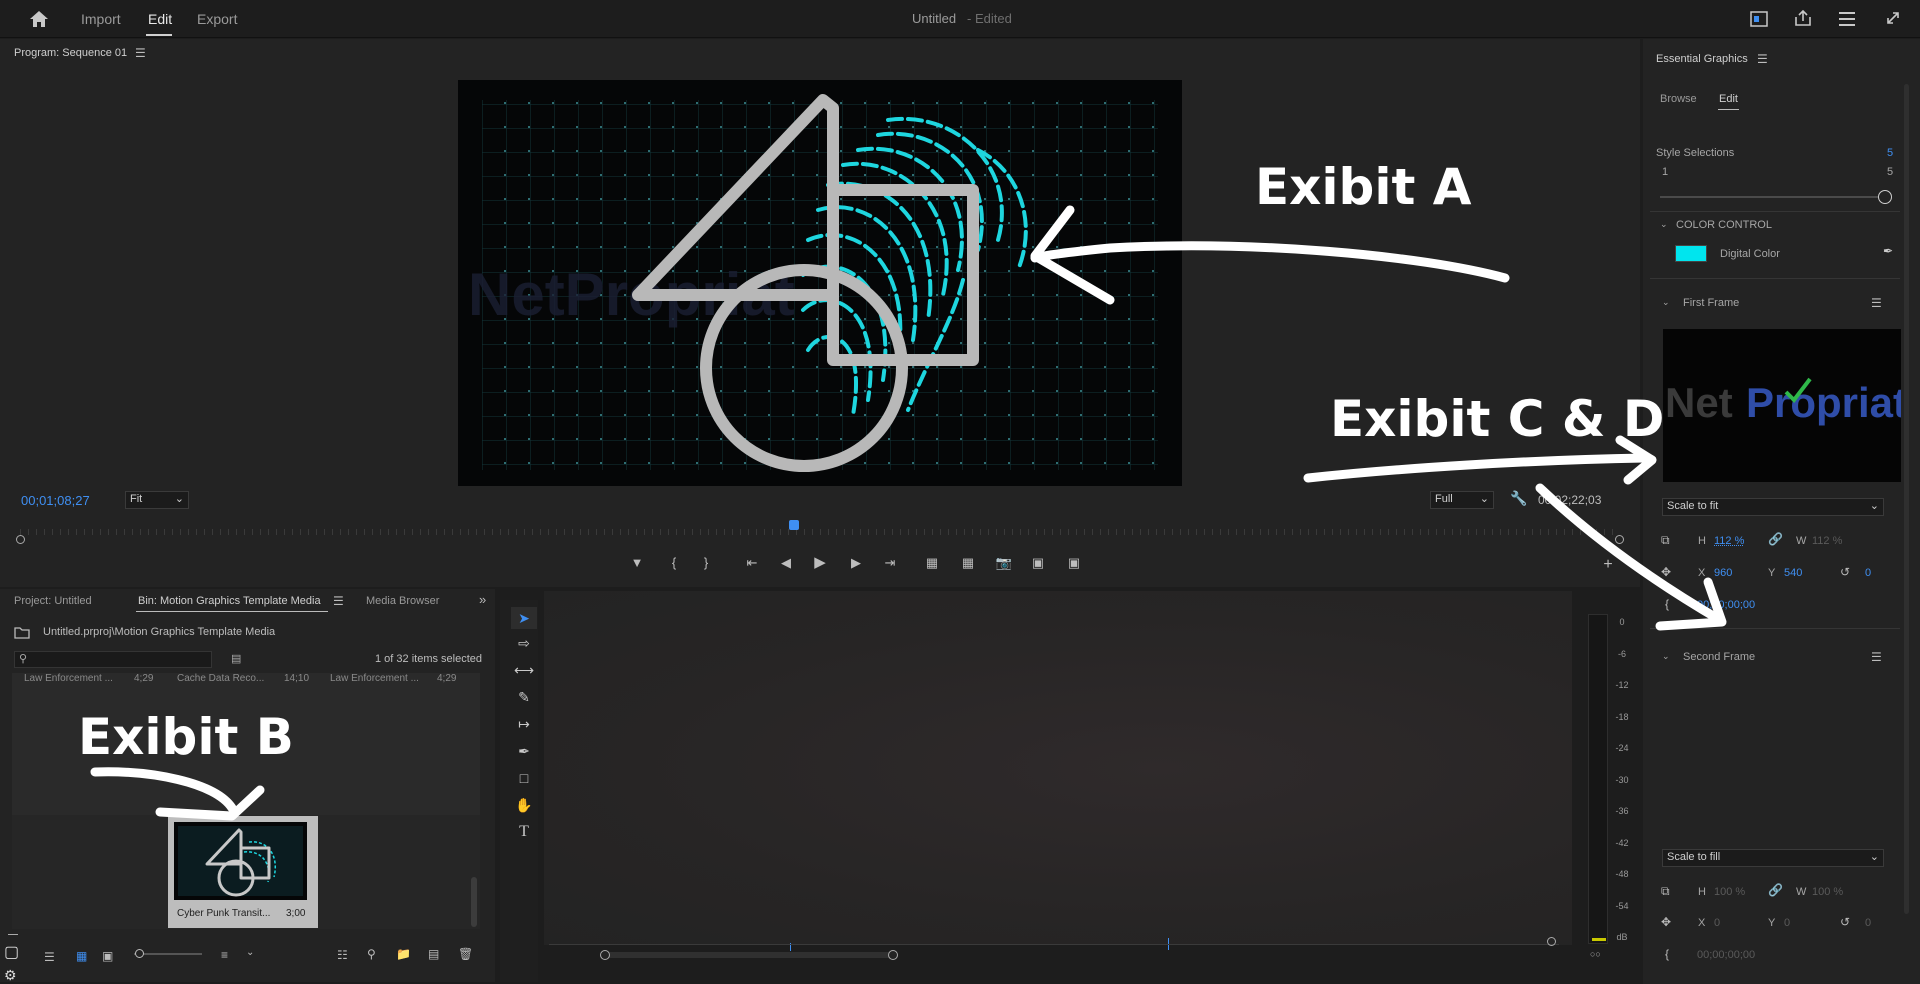 This screenshot has height=984, width=1920. I want to click on arrow-a-shaft, so click(1270, 262).